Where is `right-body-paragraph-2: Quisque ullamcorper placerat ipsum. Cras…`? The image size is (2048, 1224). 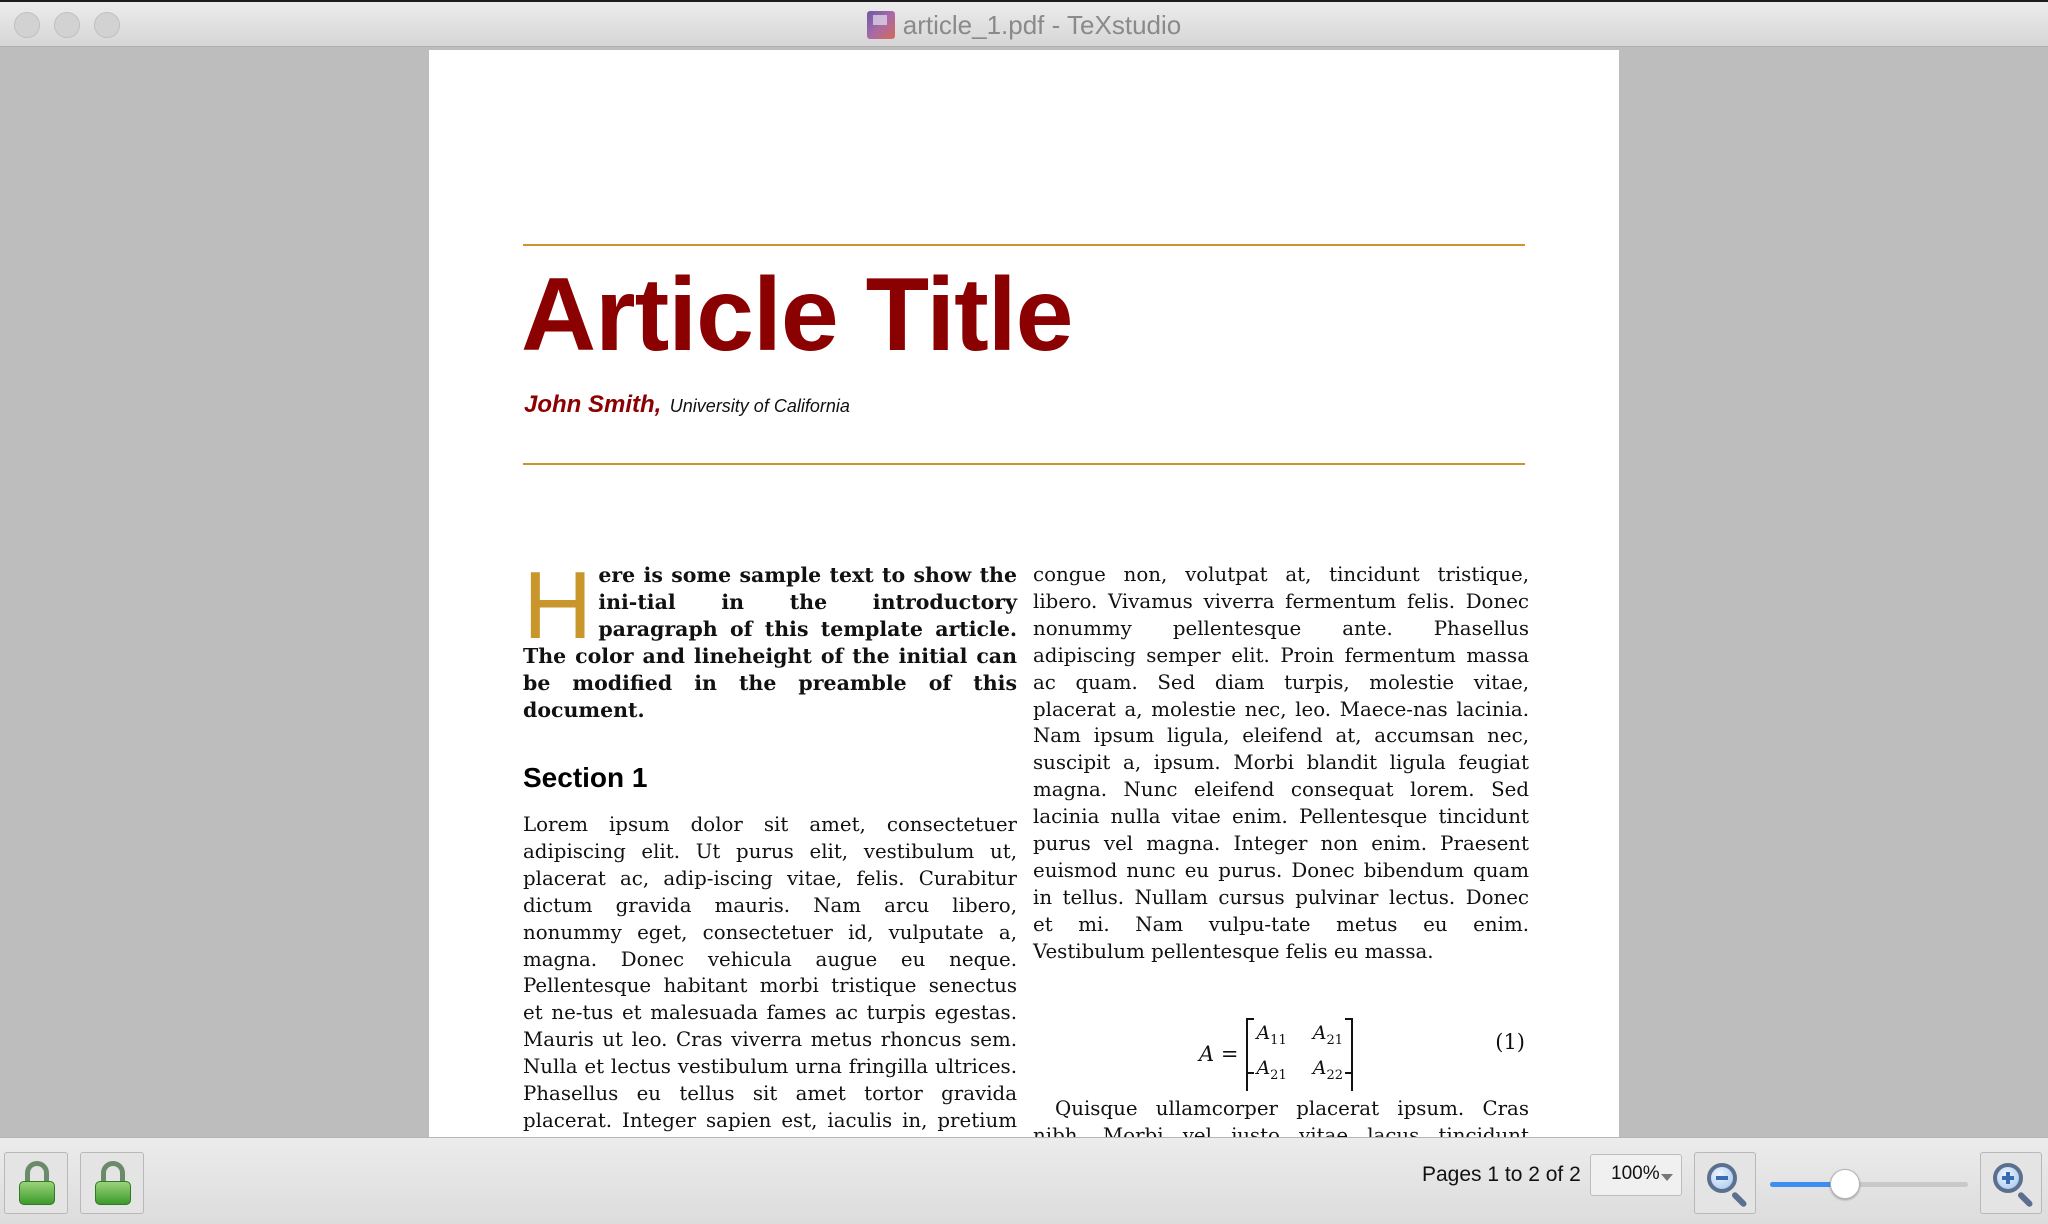 right-body-paragraph-2: Quisque ullamcorper placerat ipsum. Cras… is located at coordinates (1281, 1116).